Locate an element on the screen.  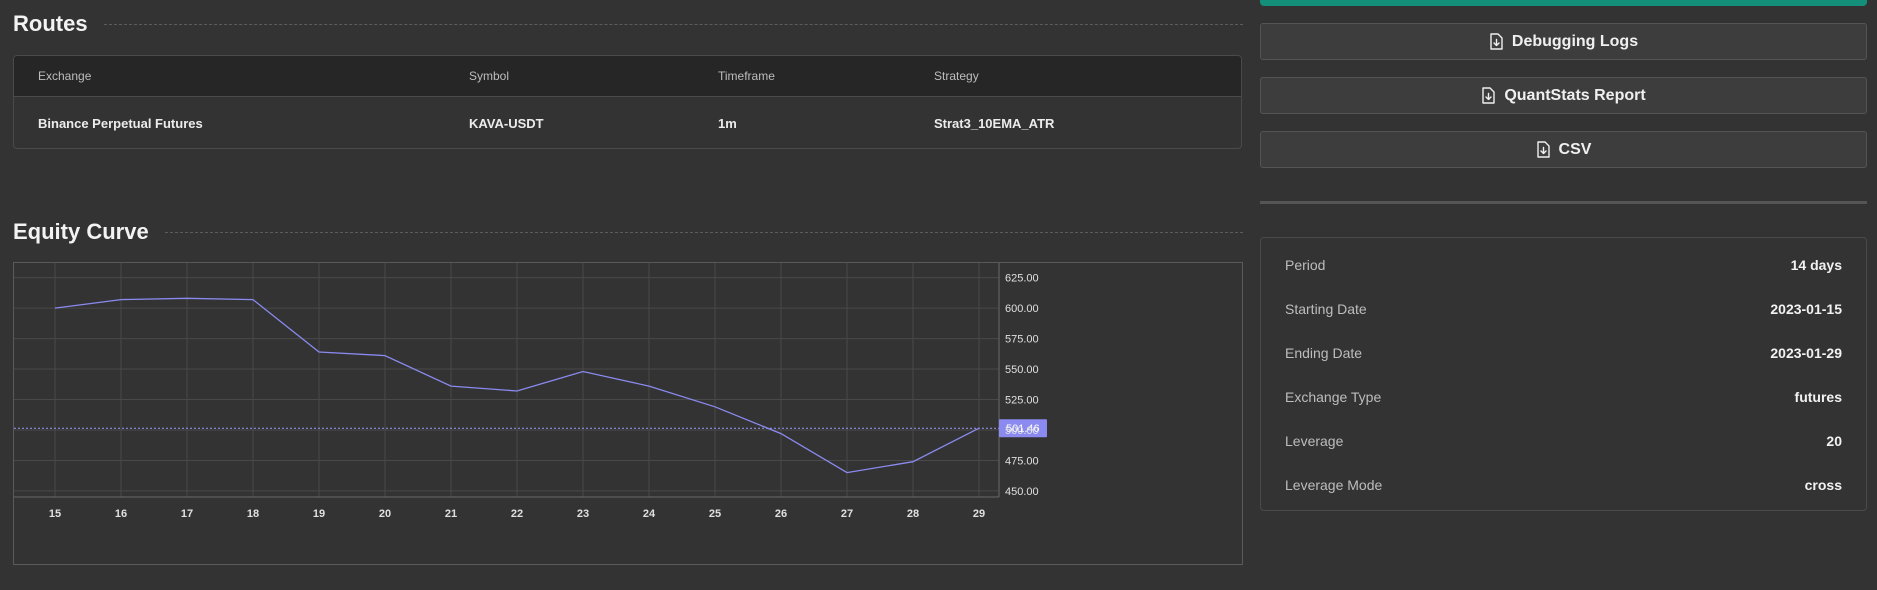
x-tick-label: 24 is located at coordinates (649, 514).